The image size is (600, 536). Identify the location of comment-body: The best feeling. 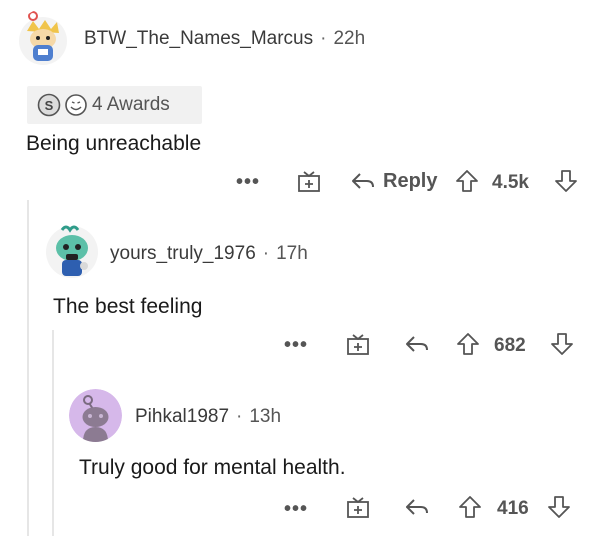
(128, 306).